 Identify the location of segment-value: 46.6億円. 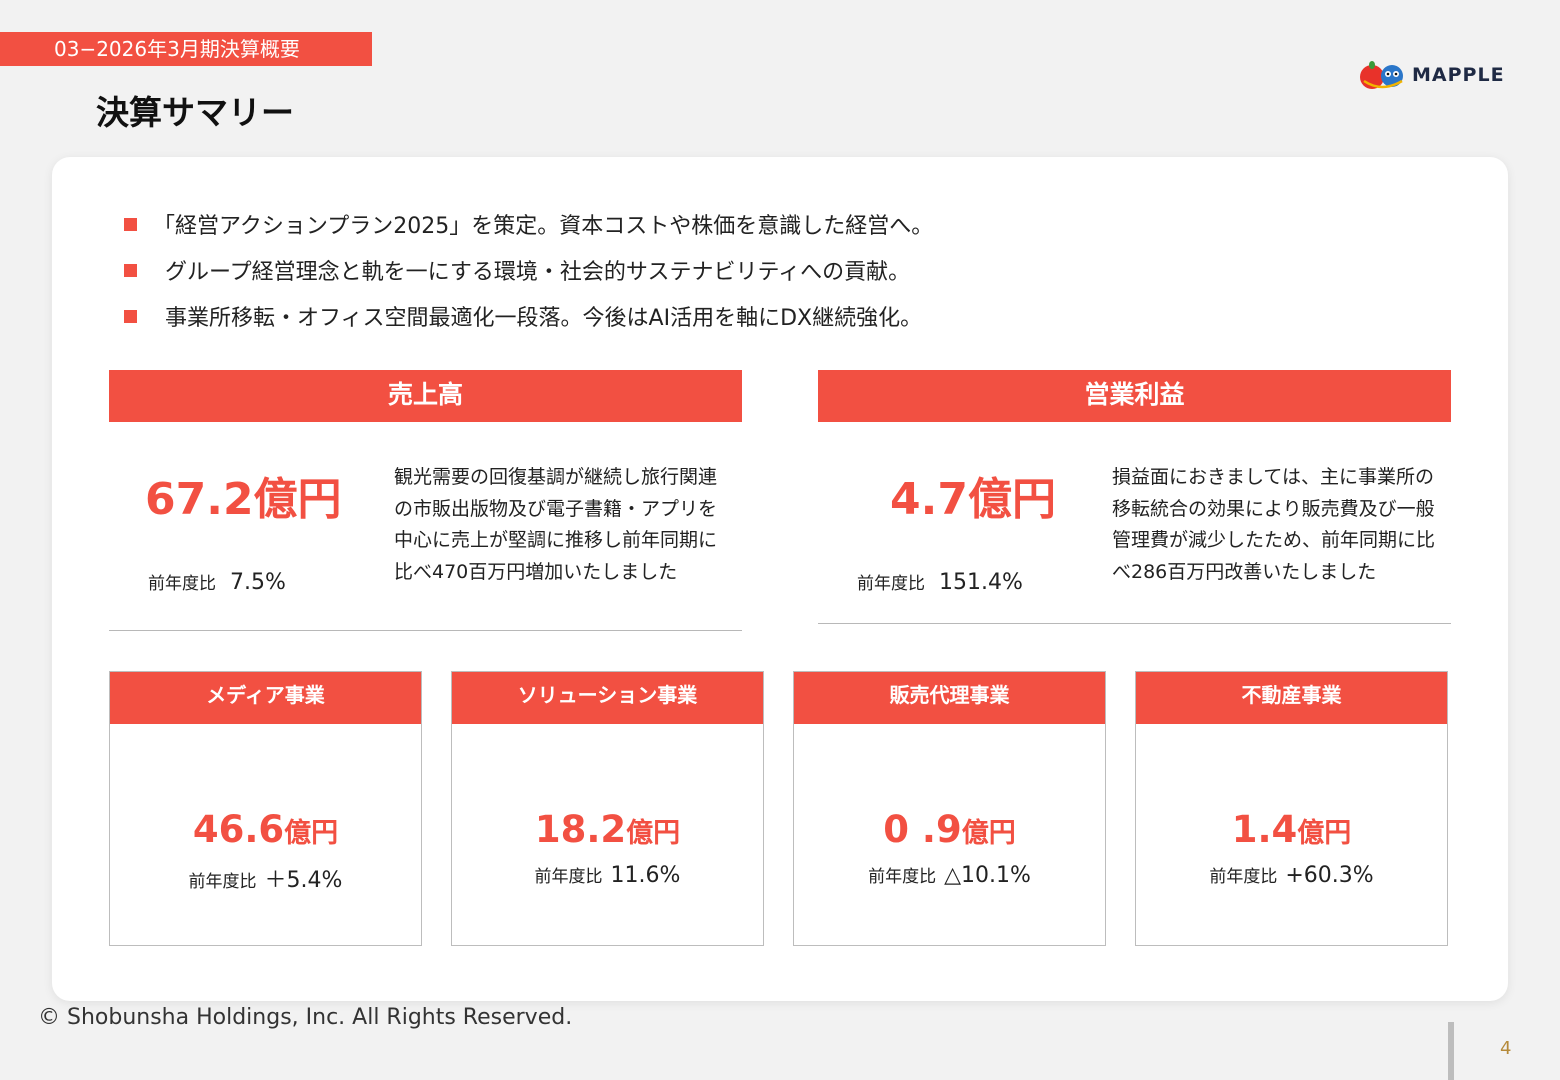
(265, 829).